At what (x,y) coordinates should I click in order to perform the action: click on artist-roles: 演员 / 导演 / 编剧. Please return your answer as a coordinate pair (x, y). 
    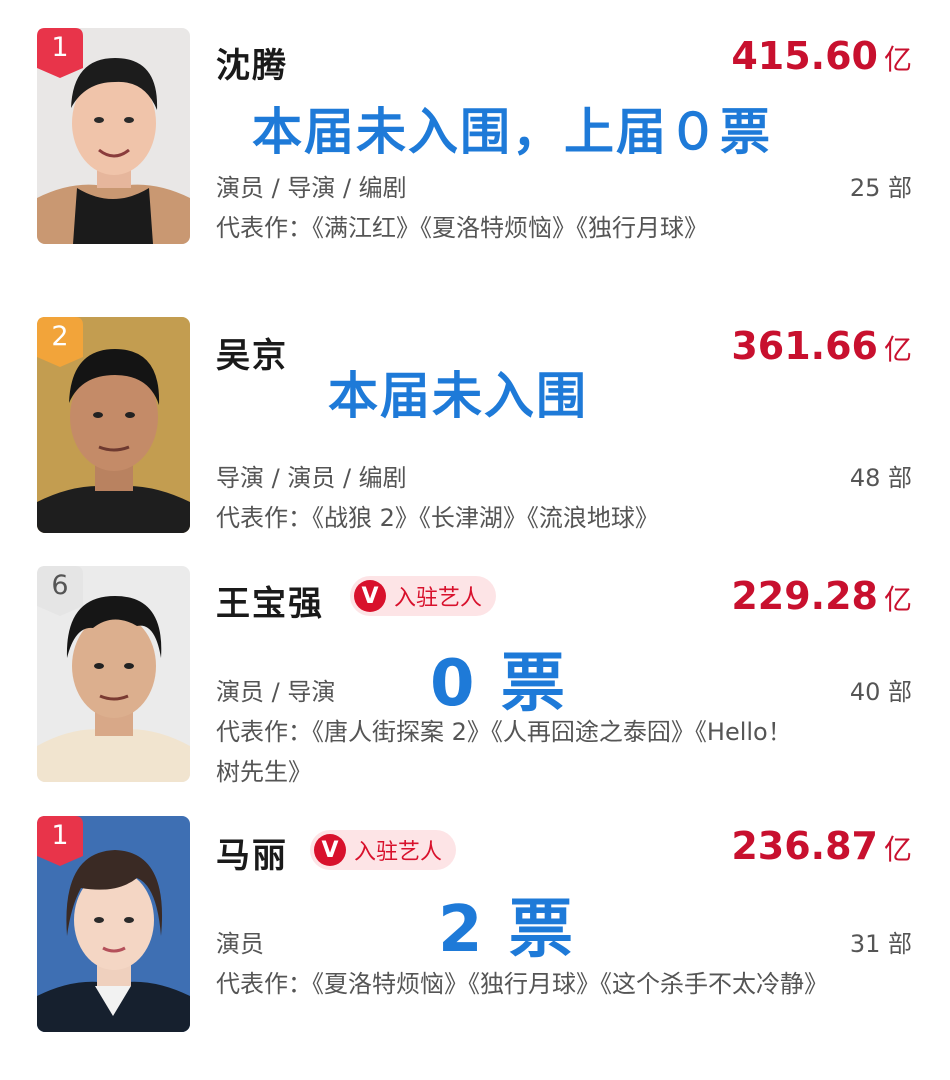
    Looking at the image, I should click on (311, 188).